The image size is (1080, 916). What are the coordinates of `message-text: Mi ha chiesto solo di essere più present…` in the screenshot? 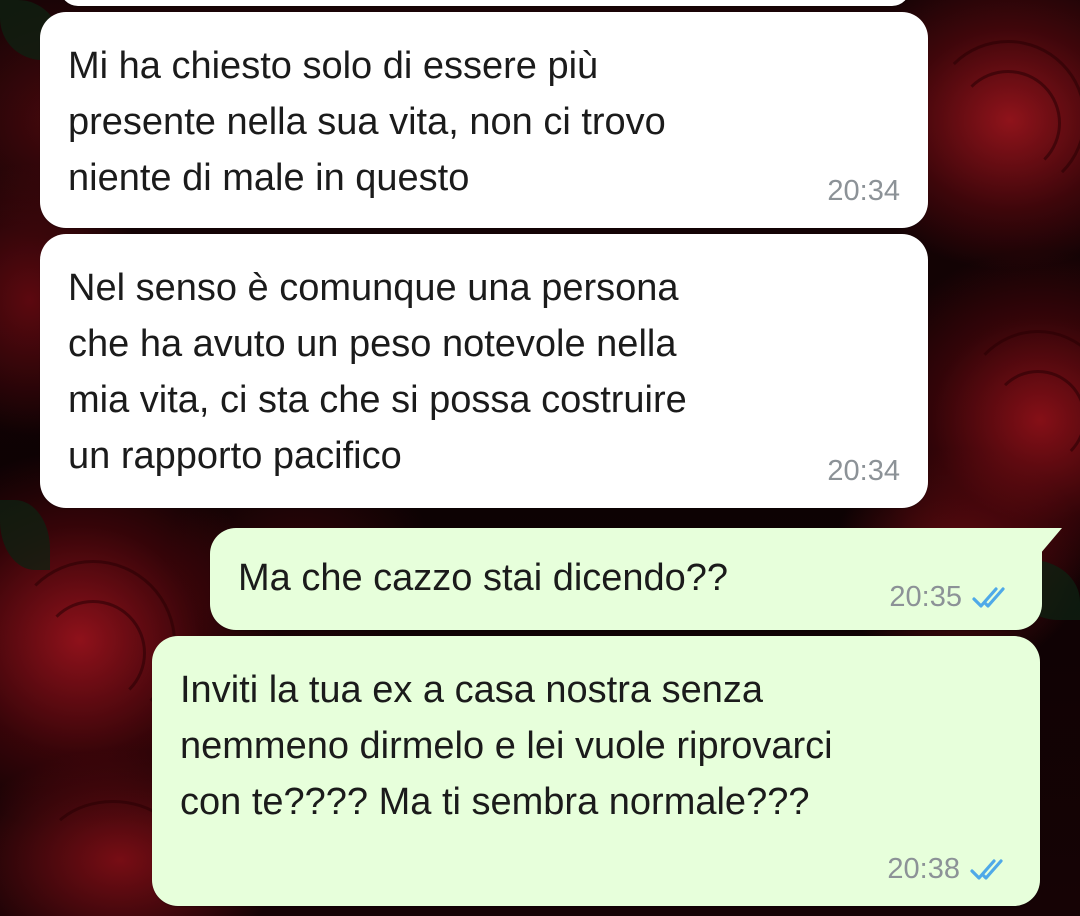 It's located at (367, 122).